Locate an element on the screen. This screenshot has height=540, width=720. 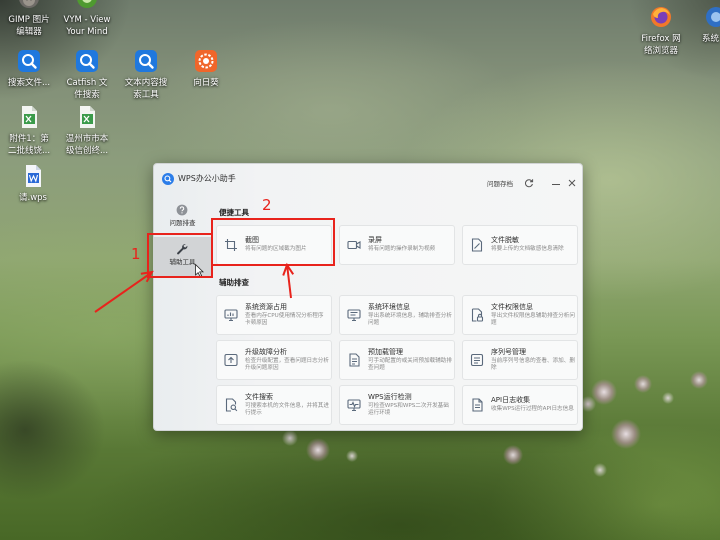
desktop-icon-sunlogin: 向日葵 is located at coordinates (206, 76).